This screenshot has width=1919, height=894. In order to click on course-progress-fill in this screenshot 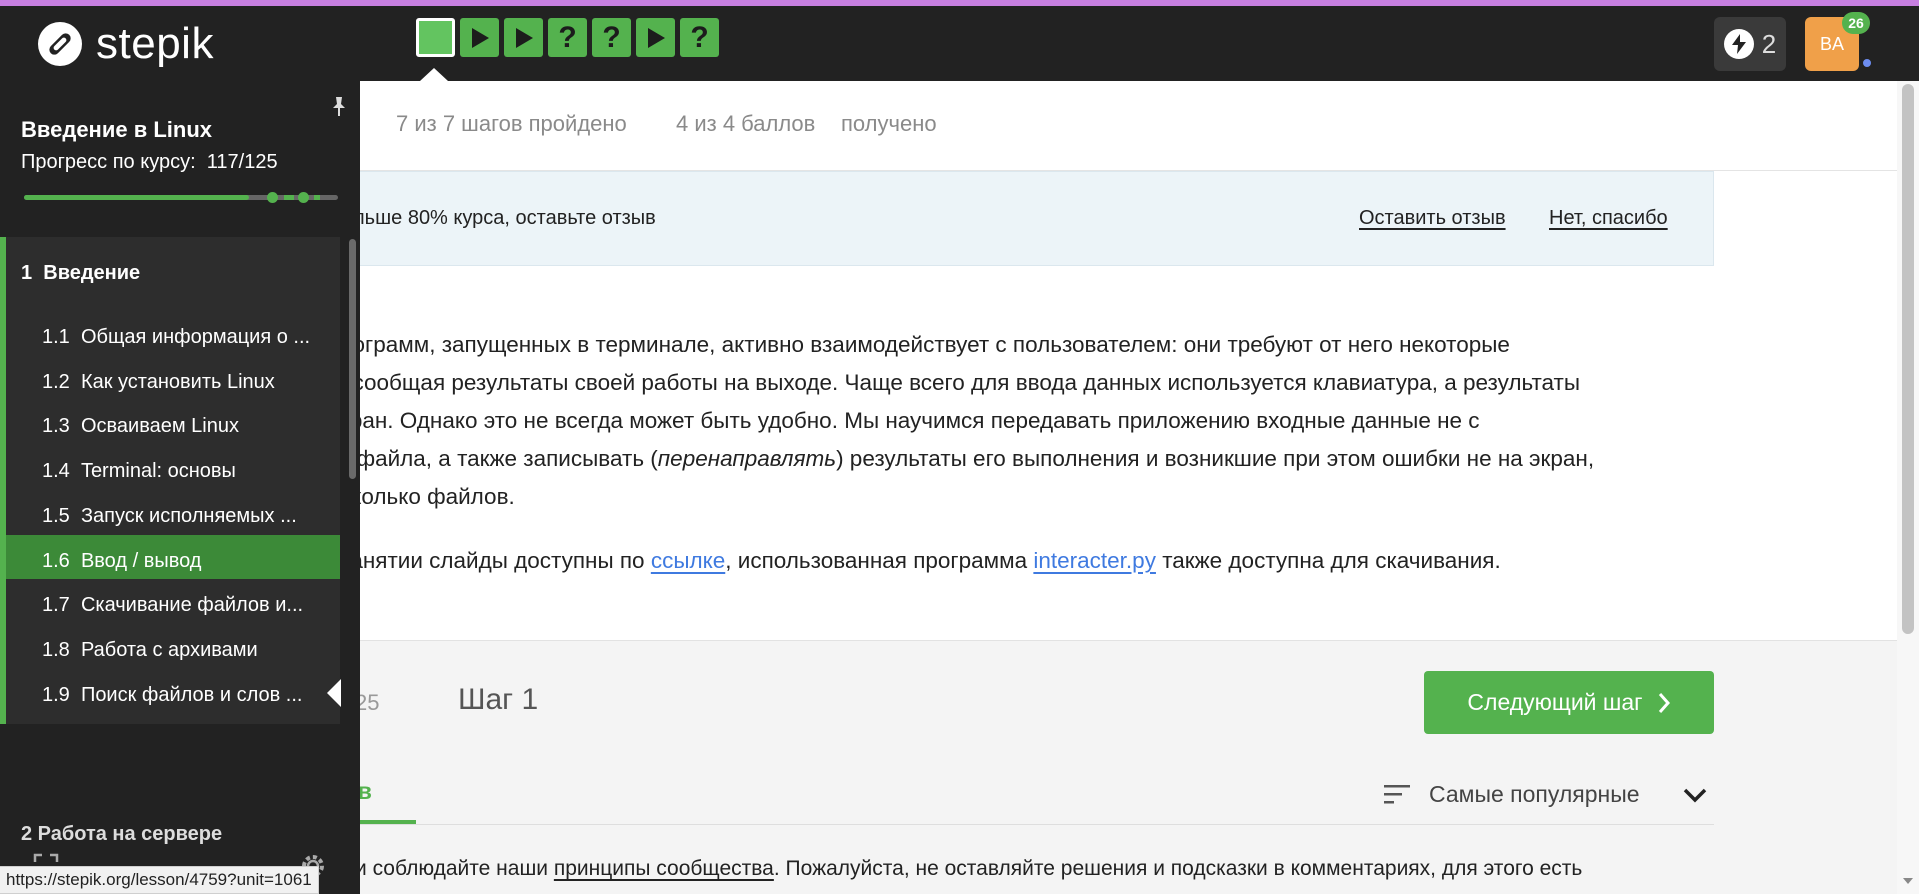, I will do `click(136, 197)`.